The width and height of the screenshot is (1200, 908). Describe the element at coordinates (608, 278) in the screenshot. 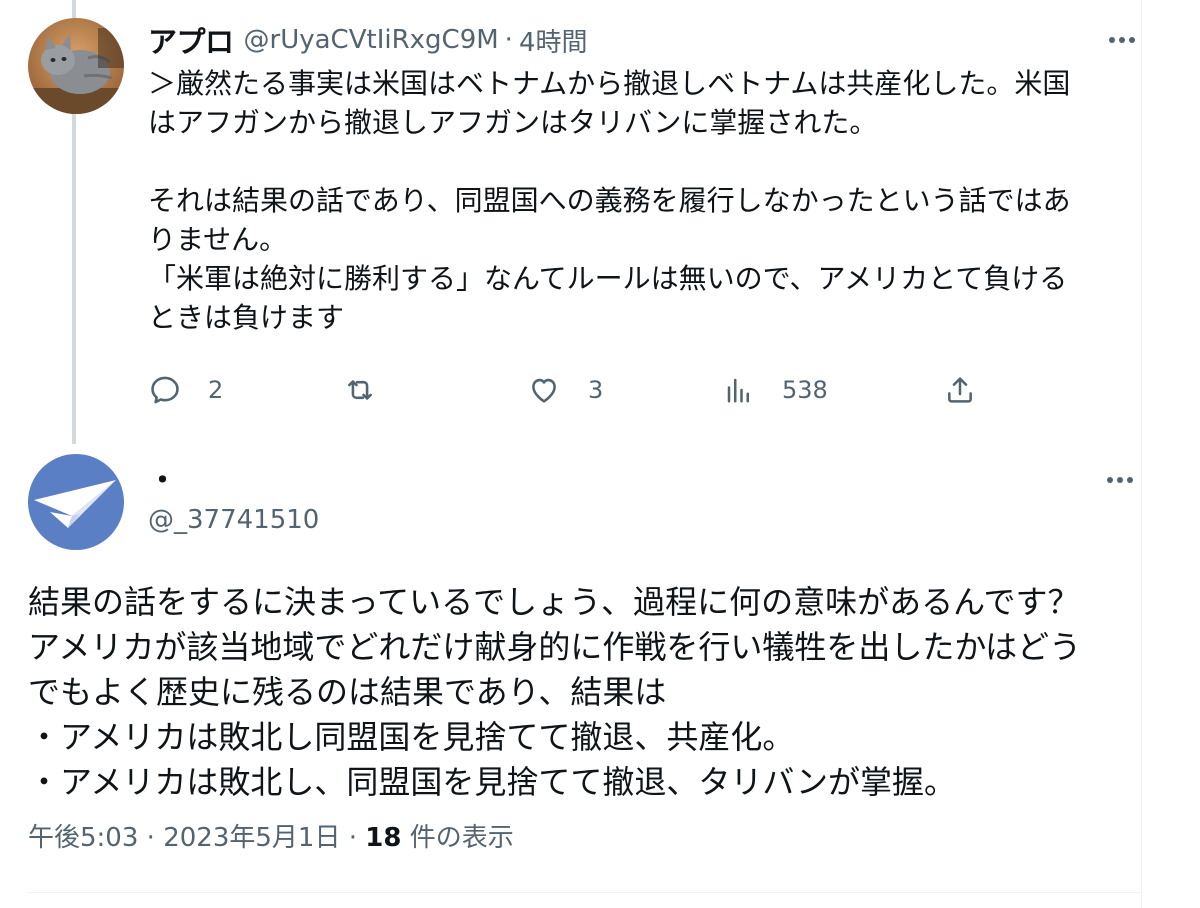

I see `tweet-text-line: 「米軍は絶対に勝利する」なんてルールは無いので、アメリカとて負ける` at that location.